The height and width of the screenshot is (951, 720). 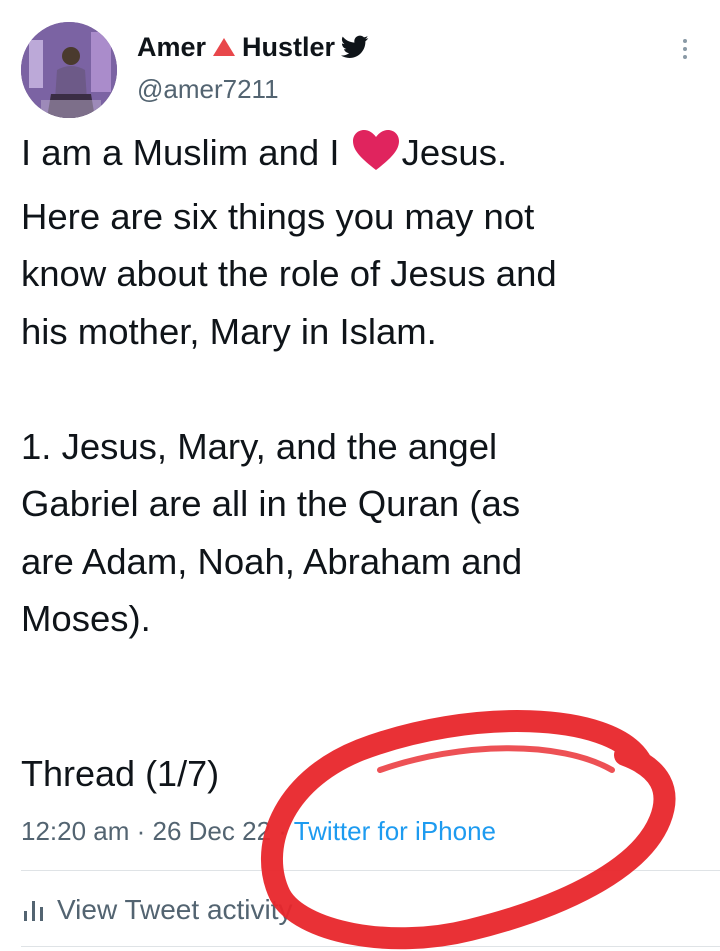 What do you see at coordinates (685, 49) in the screenshot?
I see `more-vertical-icon` at bounding box center [685, 49].